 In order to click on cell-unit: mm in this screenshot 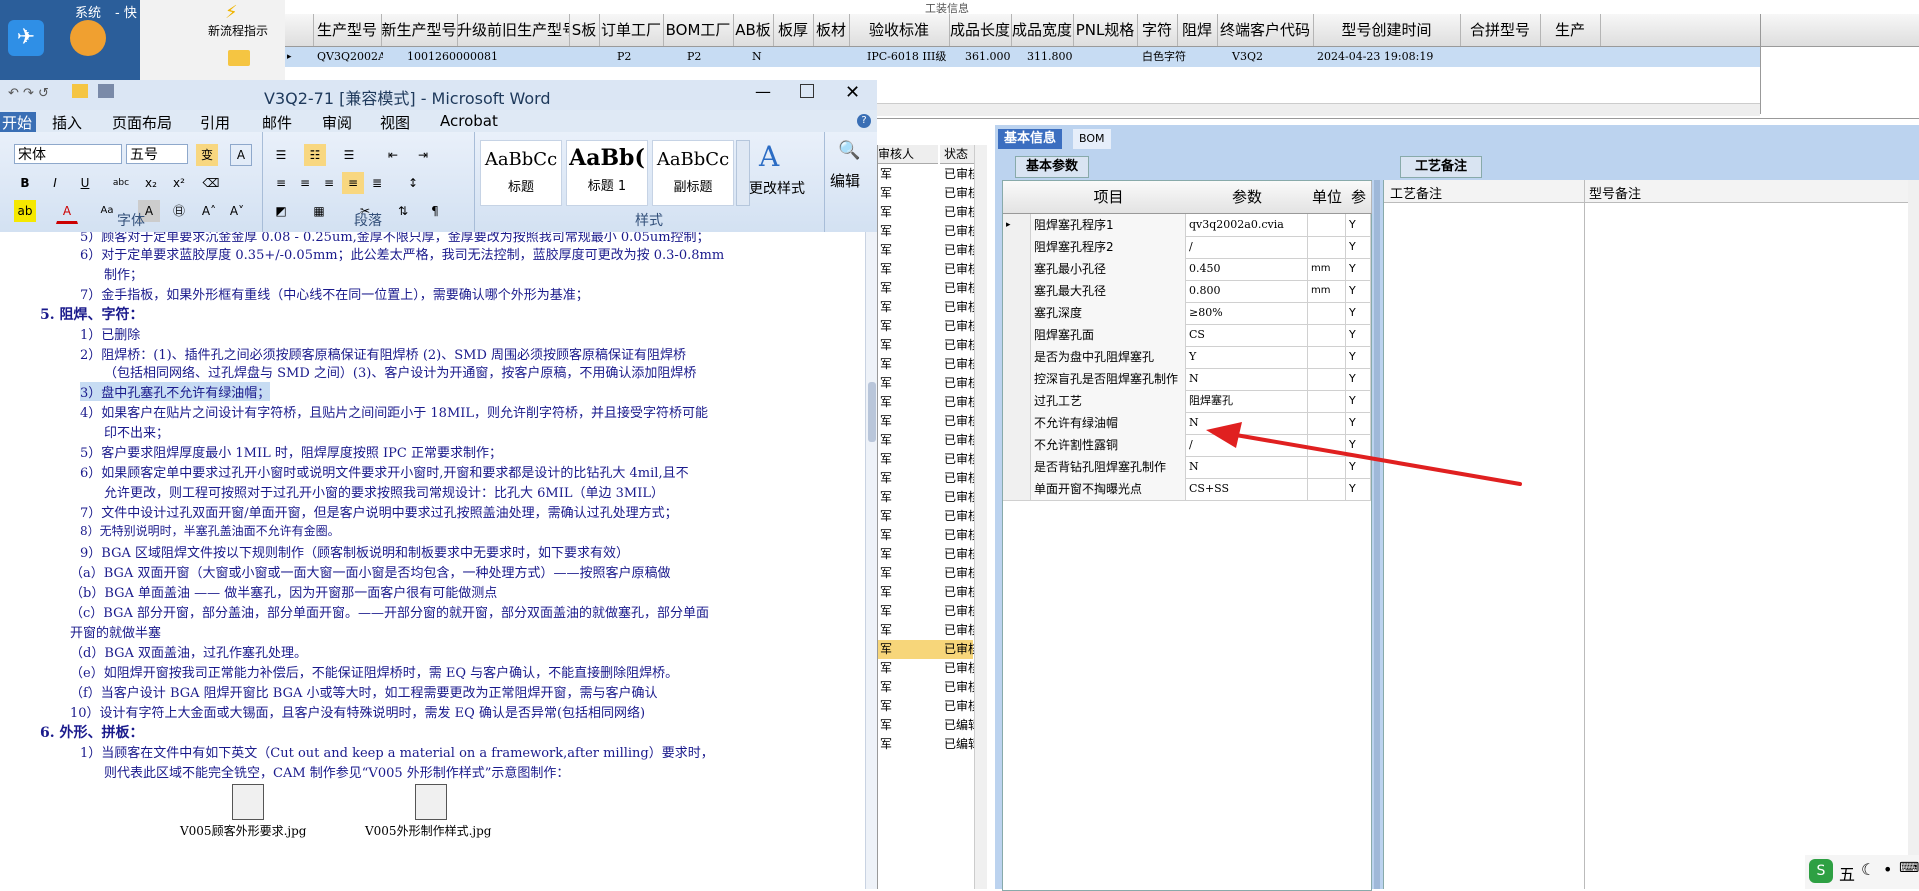, I will do `click(1327, 291)`.